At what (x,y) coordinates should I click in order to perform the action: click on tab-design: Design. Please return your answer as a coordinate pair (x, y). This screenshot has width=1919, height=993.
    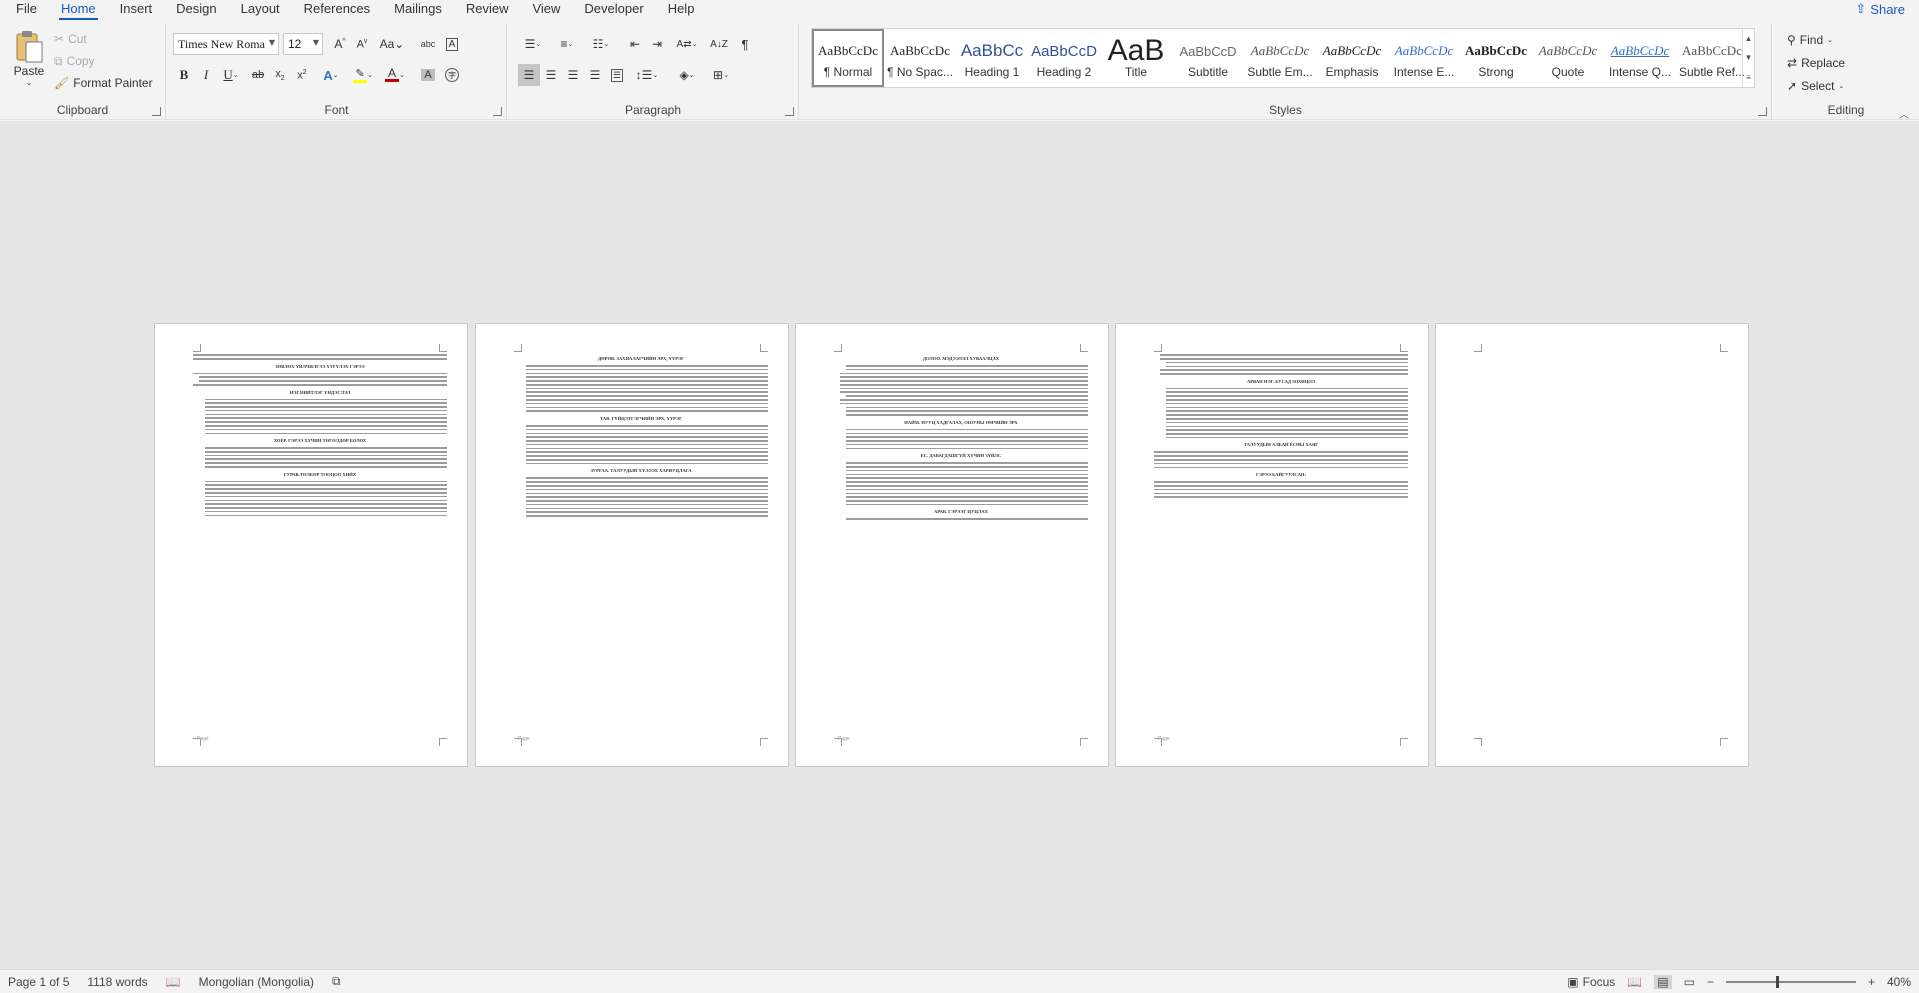
    Looking at the image, I should click on (196, 10).